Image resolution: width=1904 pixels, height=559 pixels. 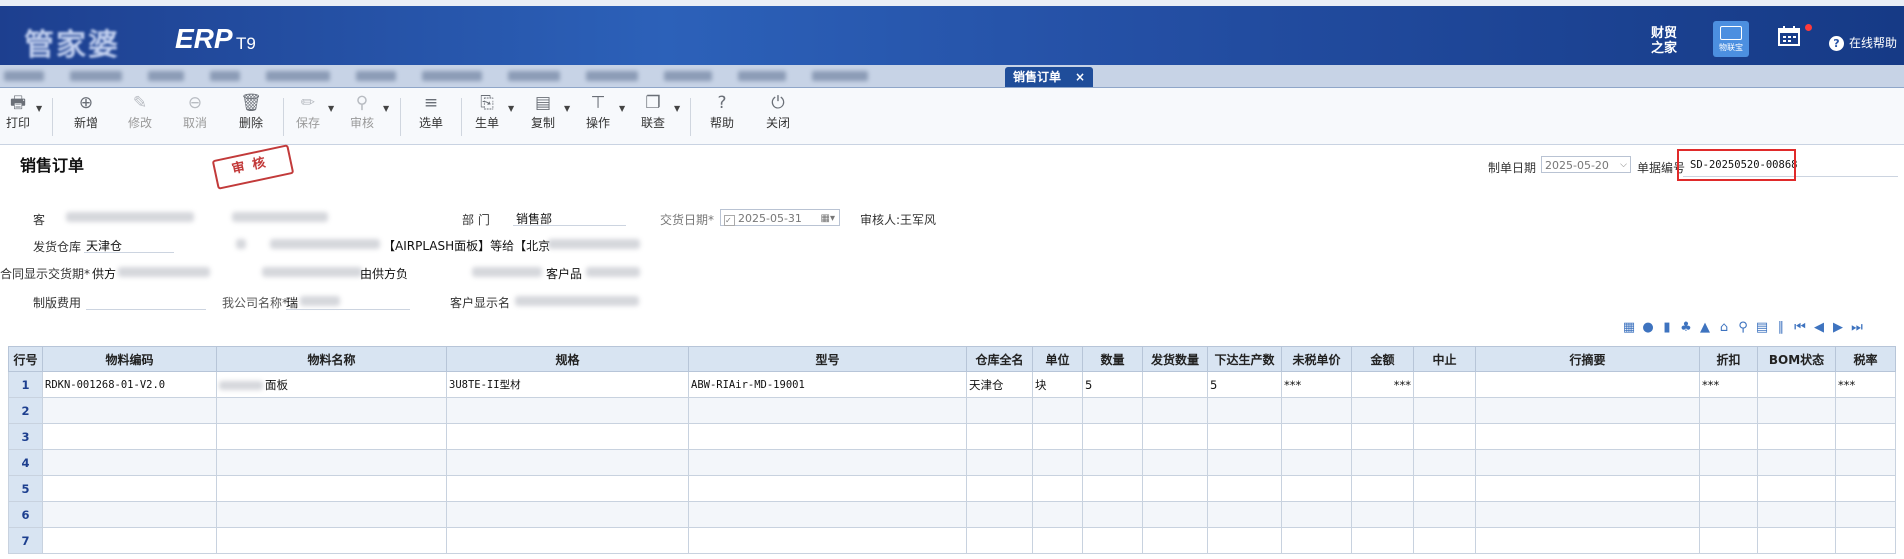 I want to click on col-header: 规格, so click(x=567, y=359).